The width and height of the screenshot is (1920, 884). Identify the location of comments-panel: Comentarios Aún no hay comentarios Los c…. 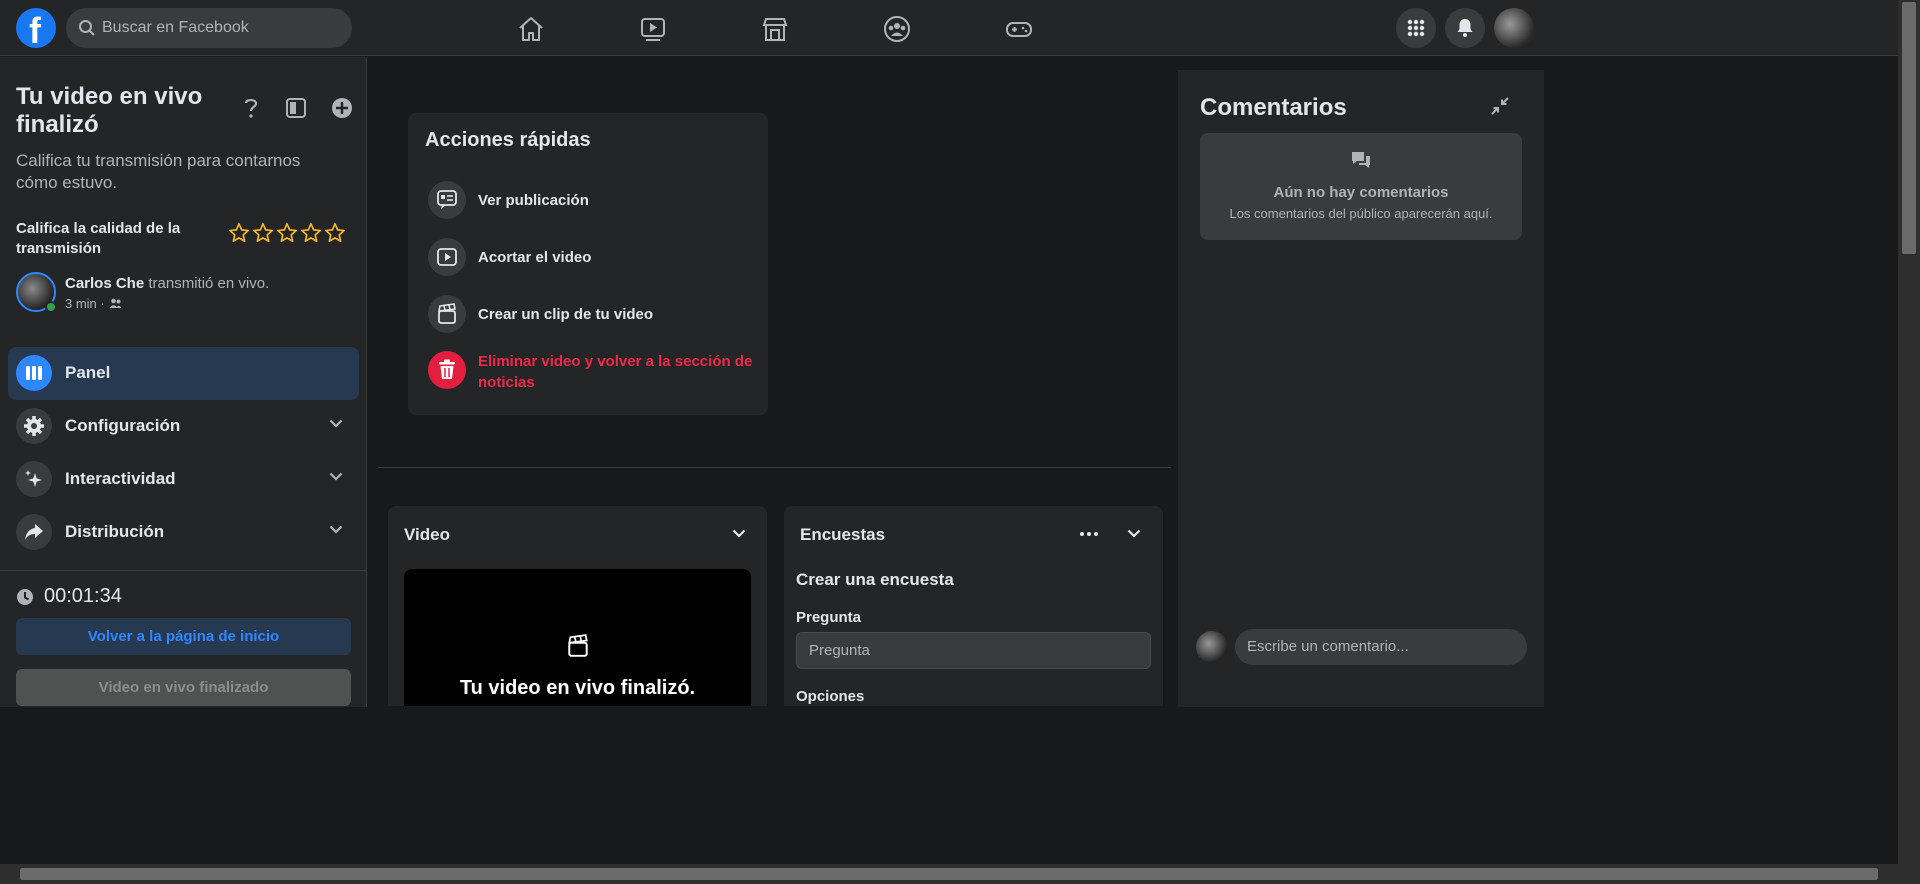
(1361, 388).